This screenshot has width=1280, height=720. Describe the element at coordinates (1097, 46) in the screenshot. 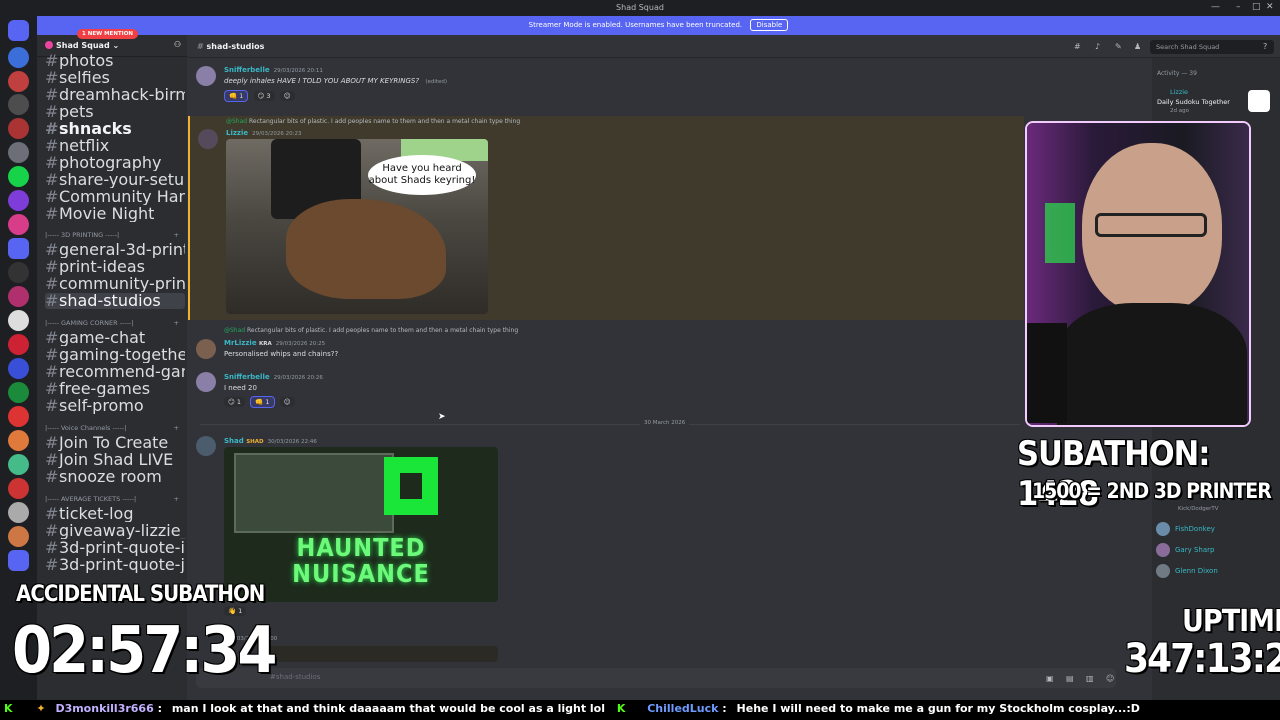

I see `notification-bell-icon: ♪` at that location.